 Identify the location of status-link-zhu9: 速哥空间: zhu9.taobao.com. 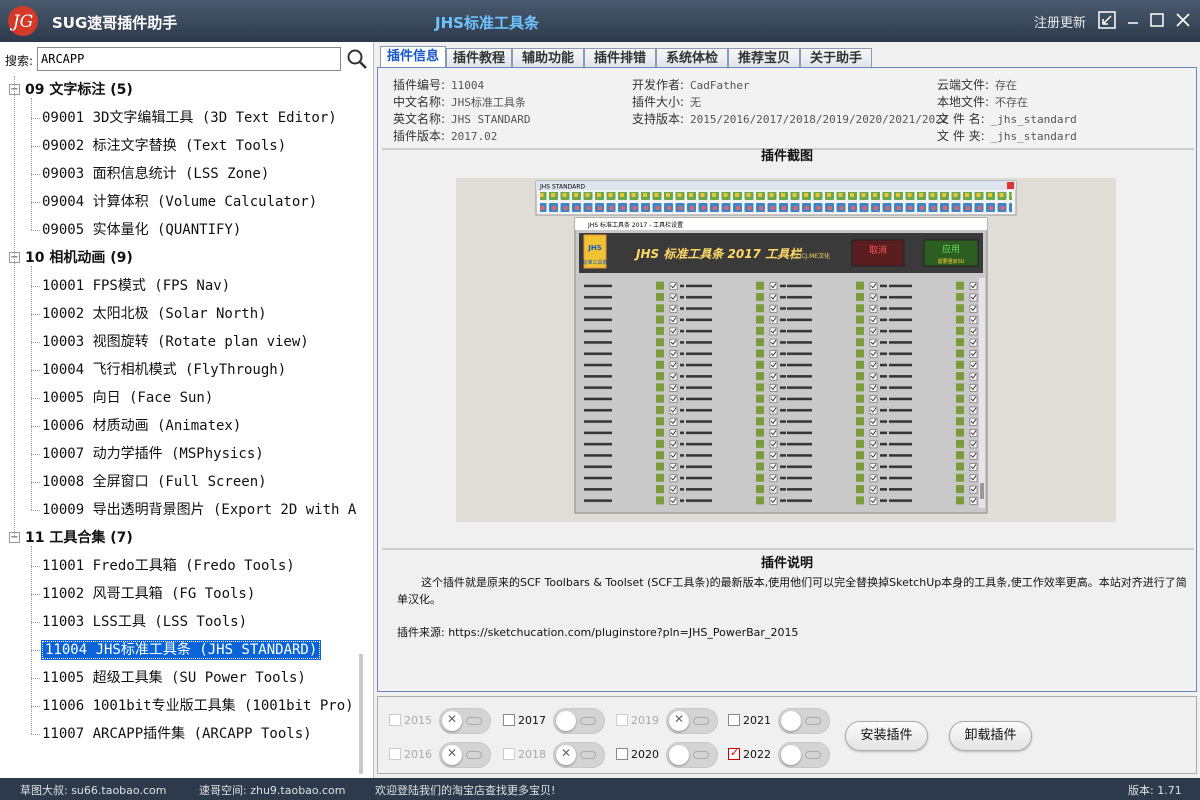
(272, 790).